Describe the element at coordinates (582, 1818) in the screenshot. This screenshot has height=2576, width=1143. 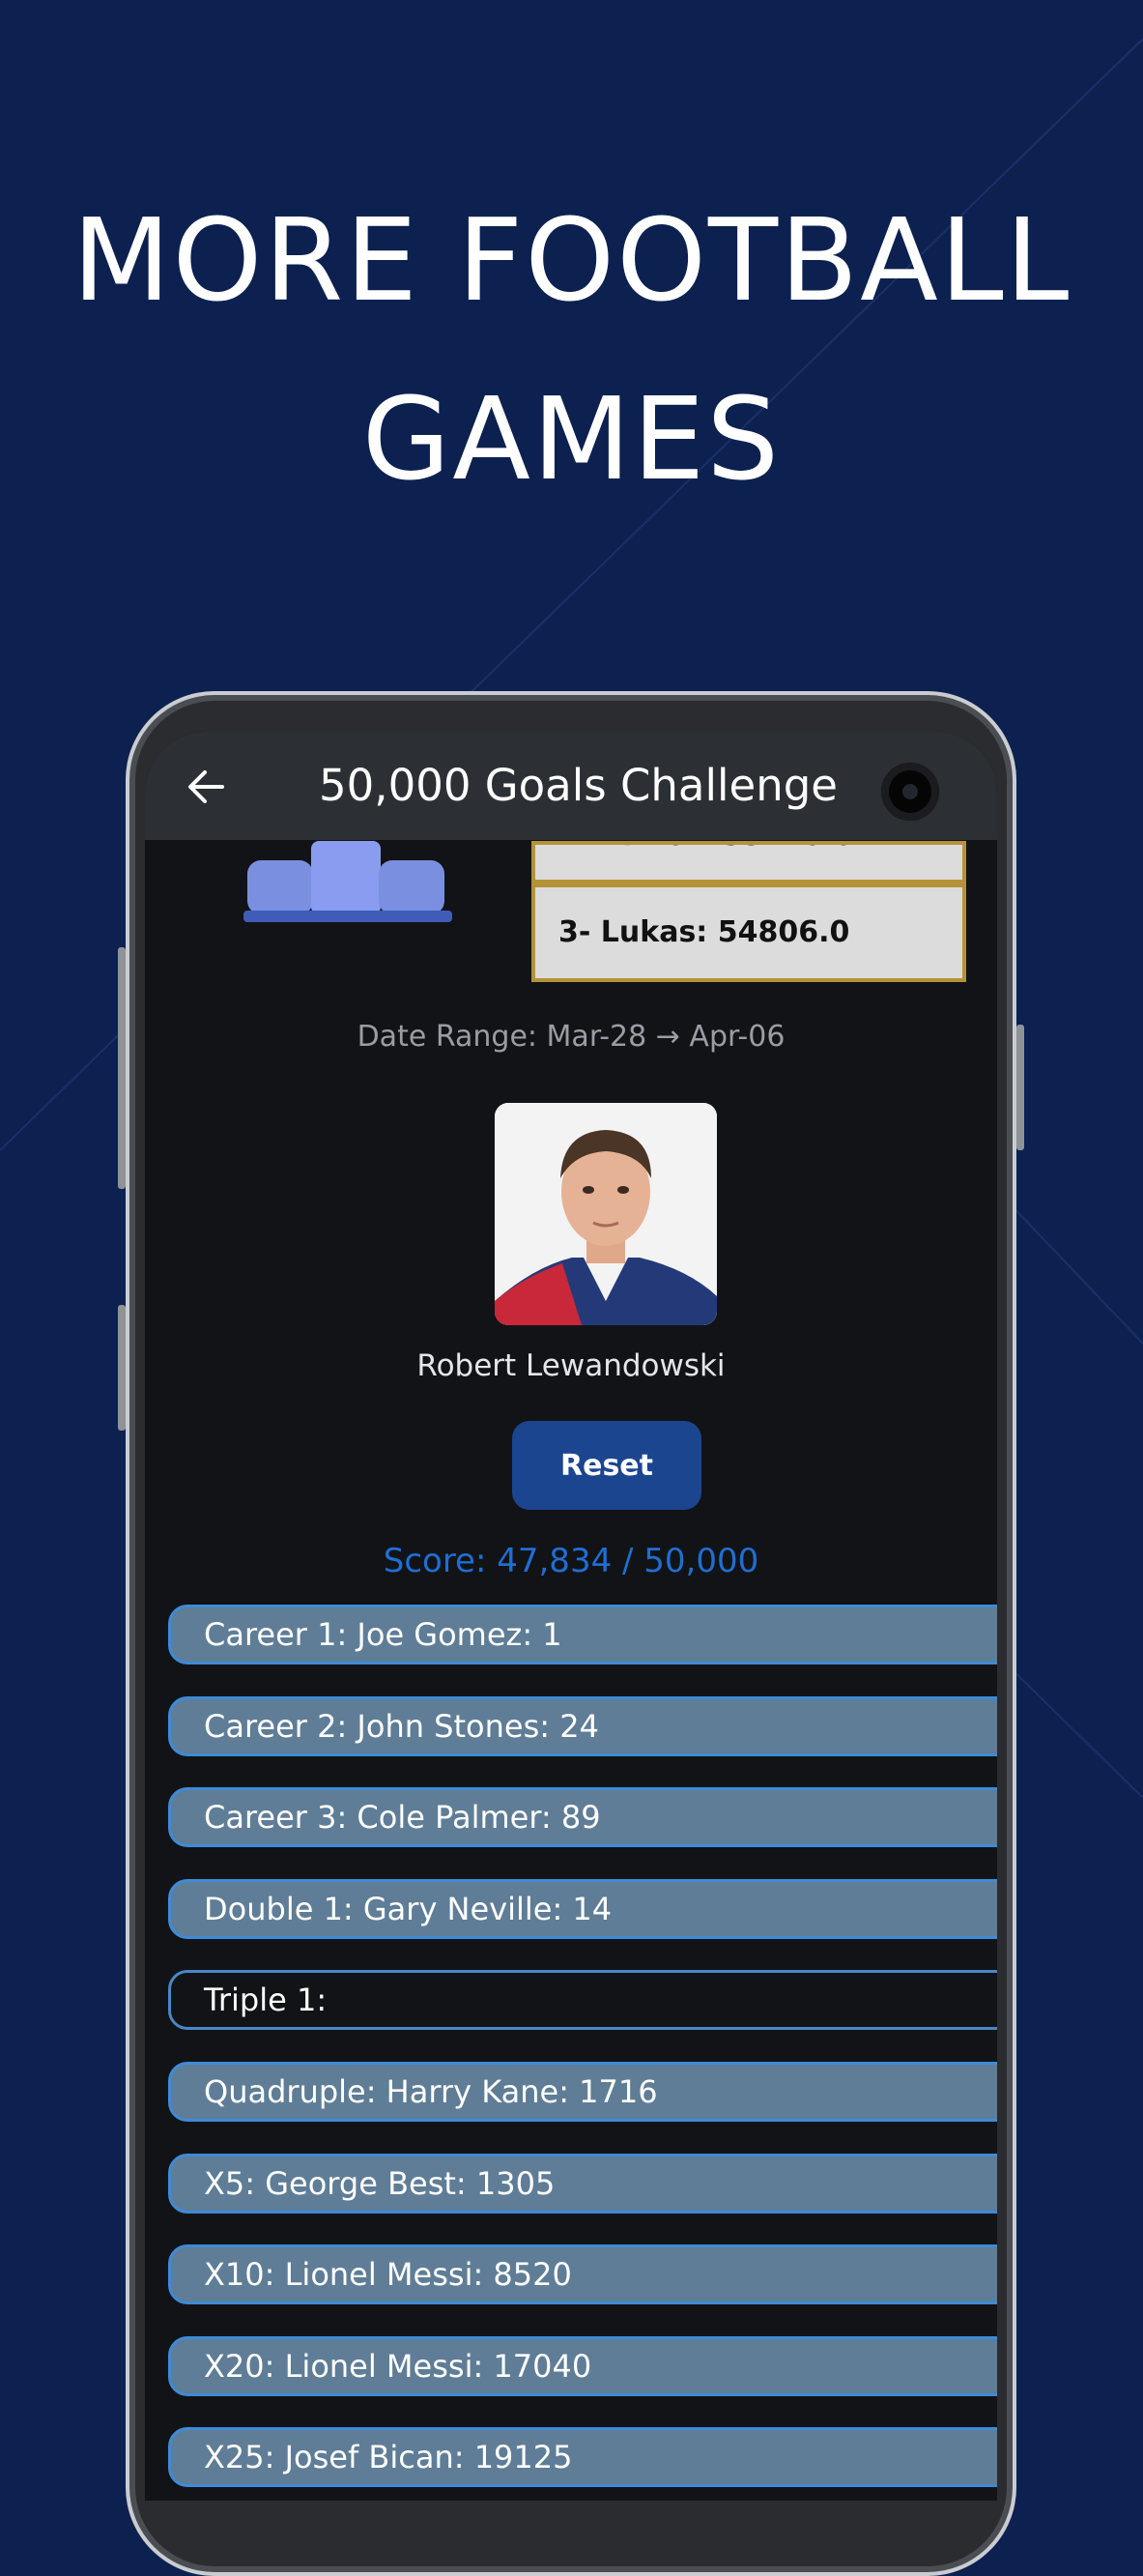
I see `challenge-row: Career 3: Cole Palmer: 89` at that location.